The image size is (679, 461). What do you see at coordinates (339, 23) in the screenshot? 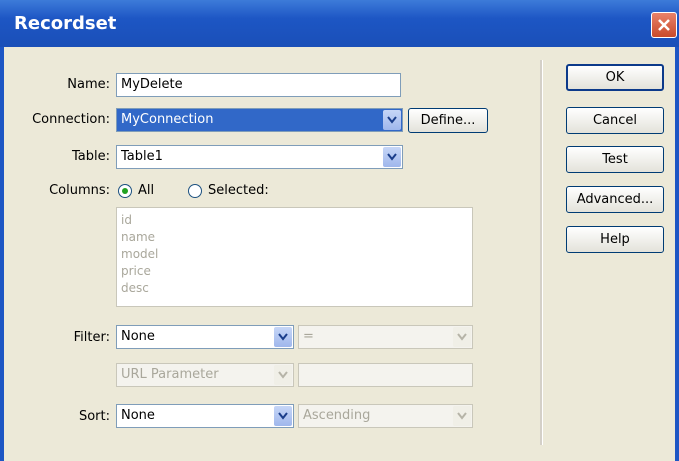
I see `title-bar: Recordset` at bounding box center [339, 23].